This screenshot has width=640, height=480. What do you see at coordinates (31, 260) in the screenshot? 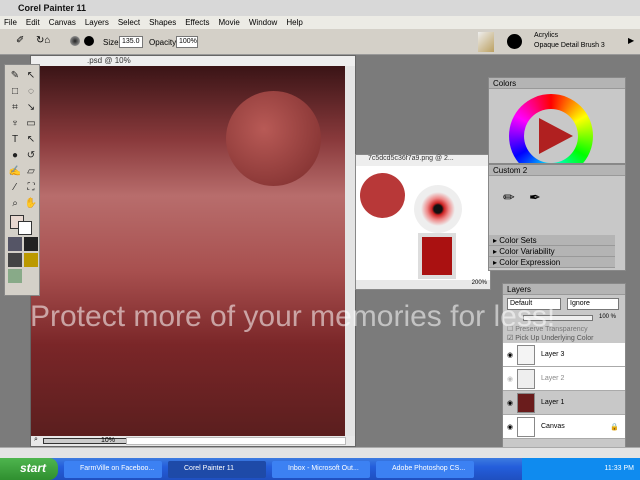
I see `nozzle-selector-icon` at bounding box center [31, 260].